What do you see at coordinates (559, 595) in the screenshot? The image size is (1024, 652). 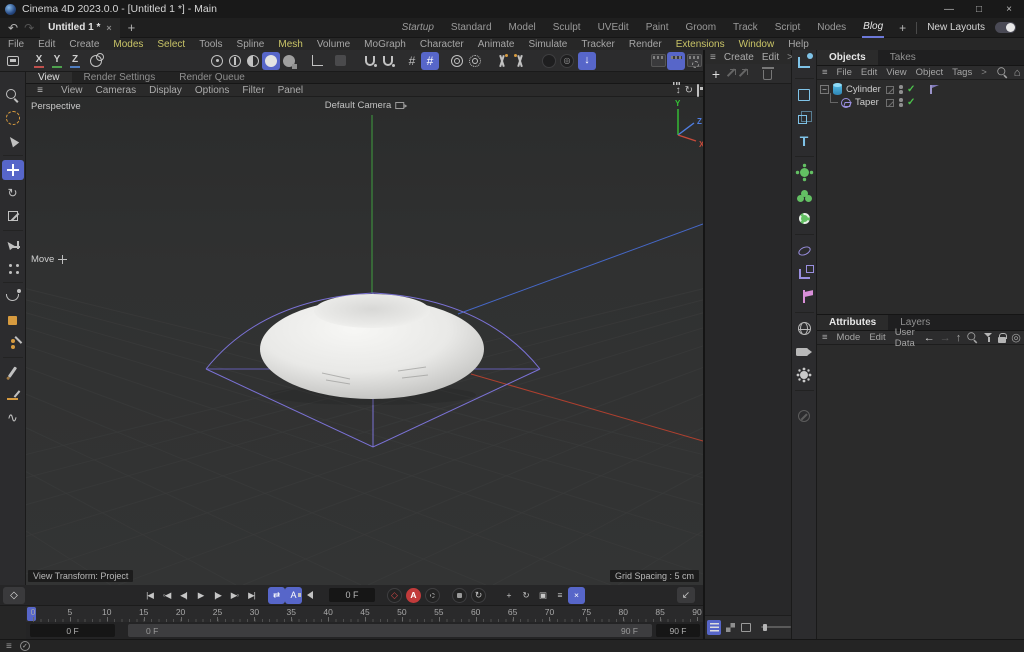 I see `record-parameter-toggle: ≡` at bounding box center [559, 595].